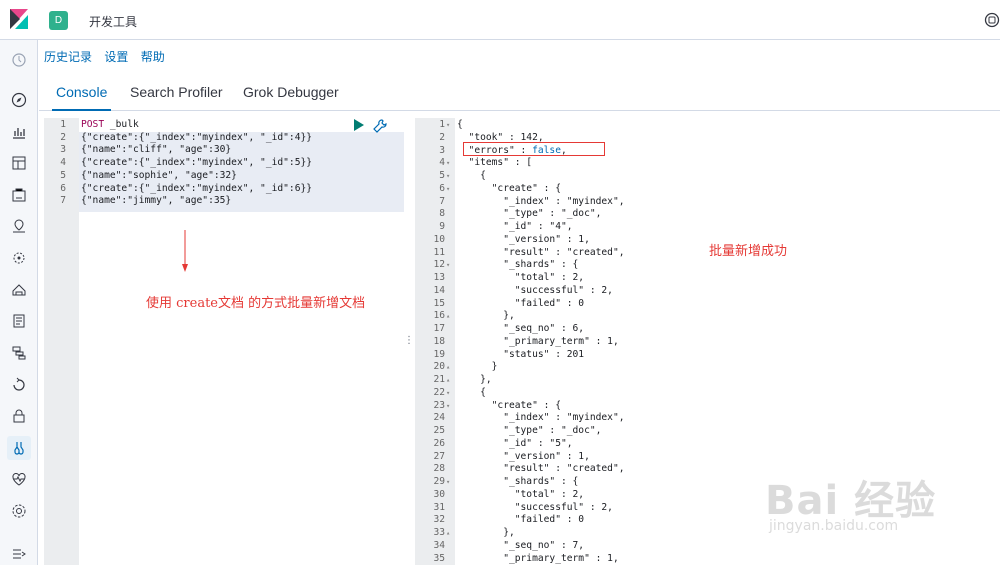  I want to click on maps-icon, so click(19, 226).